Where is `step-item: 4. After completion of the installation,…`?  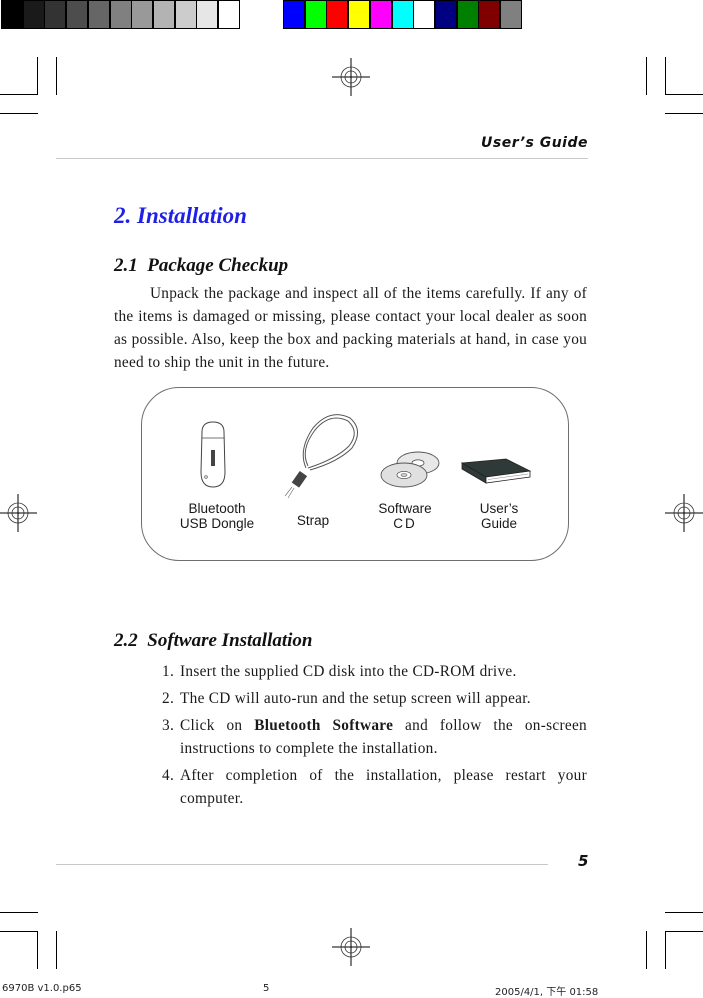 step-item: 4. After completion of the installation,… is located at coordinates (374, 787).